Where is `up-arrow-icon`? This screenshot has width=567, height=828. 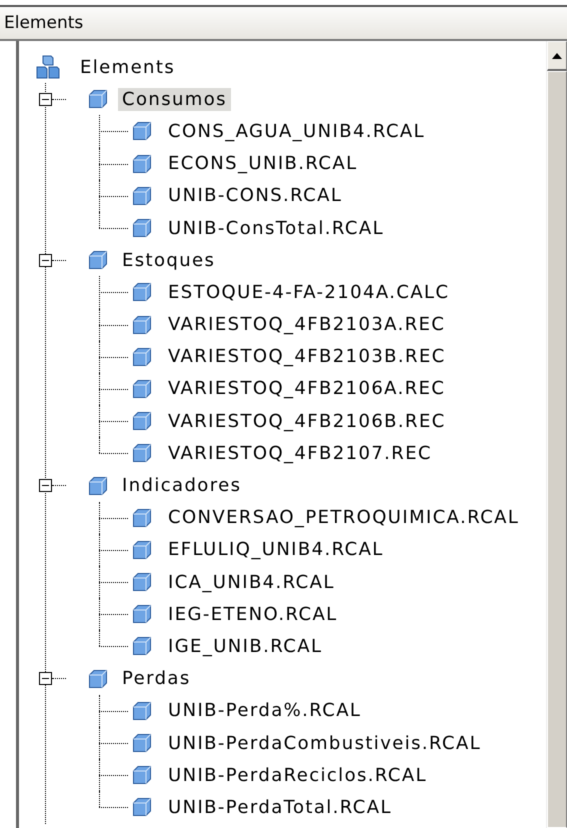
up-arrow-icon is located at coordinates (557, 55).